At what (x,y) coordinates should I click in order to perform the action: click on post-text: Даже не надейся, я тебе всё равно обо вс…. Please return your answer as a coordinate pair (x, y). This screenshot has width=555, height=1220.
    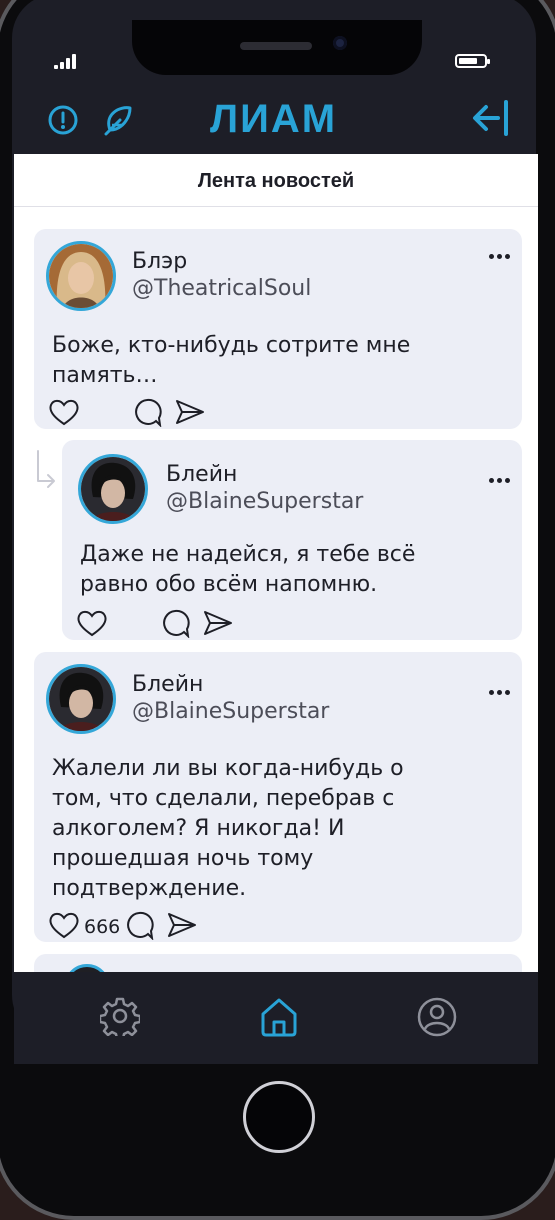
    Looking at the image, I should click on (248, 569).